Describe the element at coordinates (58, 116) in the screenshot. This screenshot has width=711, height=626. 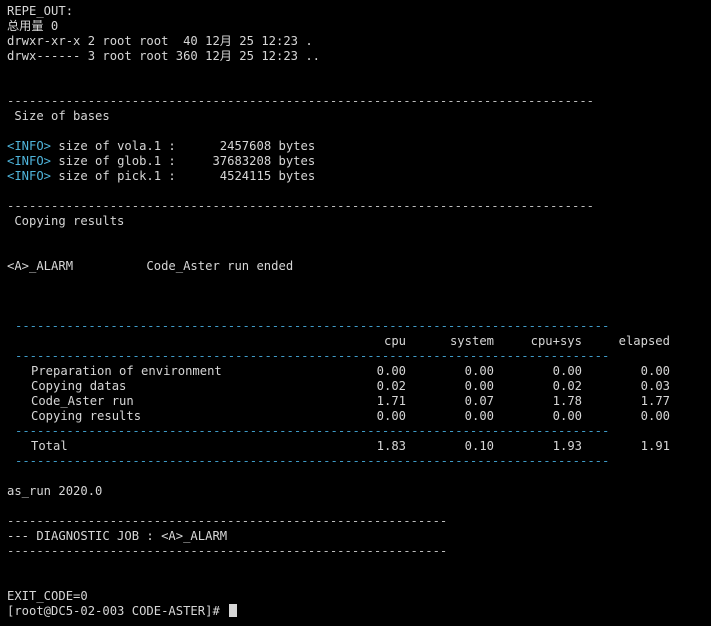
I see `section-title-bases: Size of bases` at that location.